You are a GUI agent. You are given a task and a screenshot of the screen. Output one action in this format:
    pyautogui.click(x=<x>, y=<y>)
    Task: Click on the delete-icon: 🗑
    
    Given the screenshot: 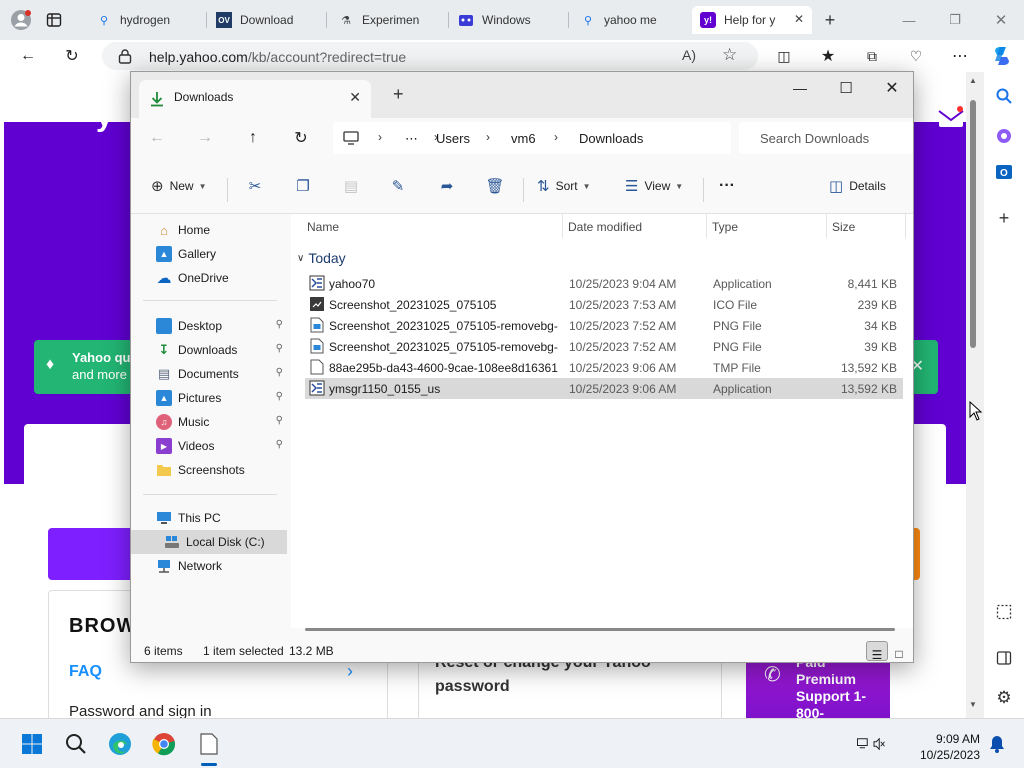 What is the action you would take?
    pyautogui.click(x=495, y=186)
    